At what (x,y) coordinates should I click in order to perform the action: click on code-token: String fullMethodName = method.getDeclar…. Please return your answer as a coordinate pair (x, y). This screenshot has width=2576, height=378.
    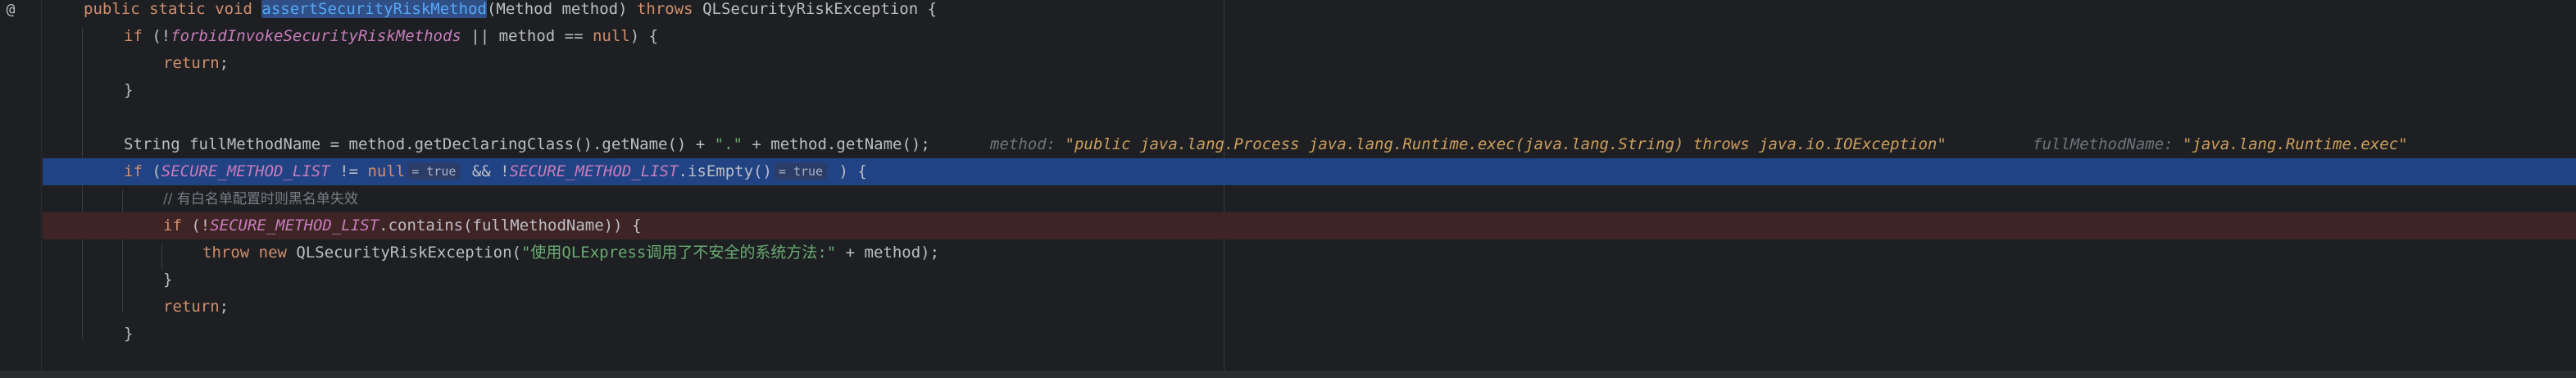
    Looking at the image, I should click on (419, 144).